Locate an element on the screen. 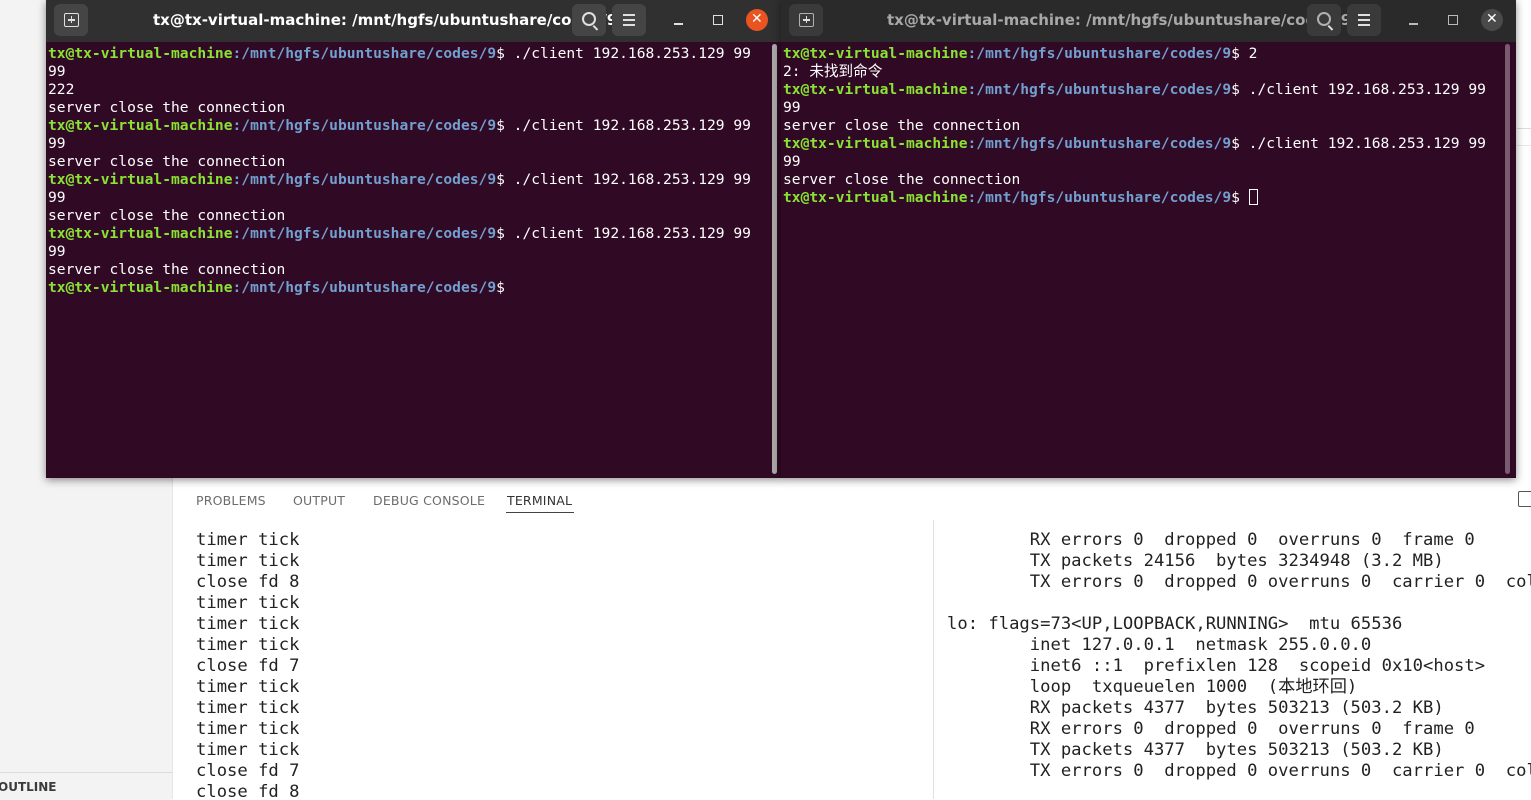 Image resolution: width=1531 pixels, height=800 pixels. terminal-line: TX packets 4377 bytes 503213 (503.2 KB) is located at coordinates (1195, 750).